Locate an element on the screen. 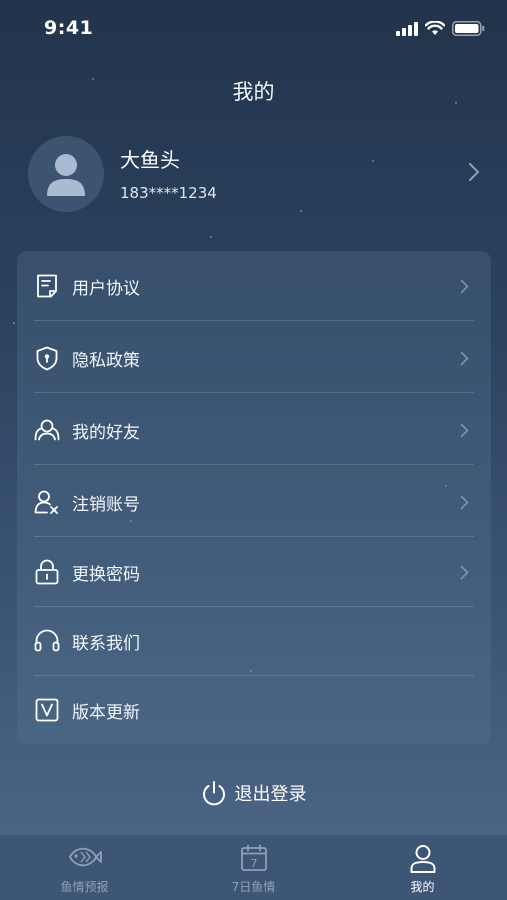 The image size is (507, 900). avatar is located at coordinates (66, 174).